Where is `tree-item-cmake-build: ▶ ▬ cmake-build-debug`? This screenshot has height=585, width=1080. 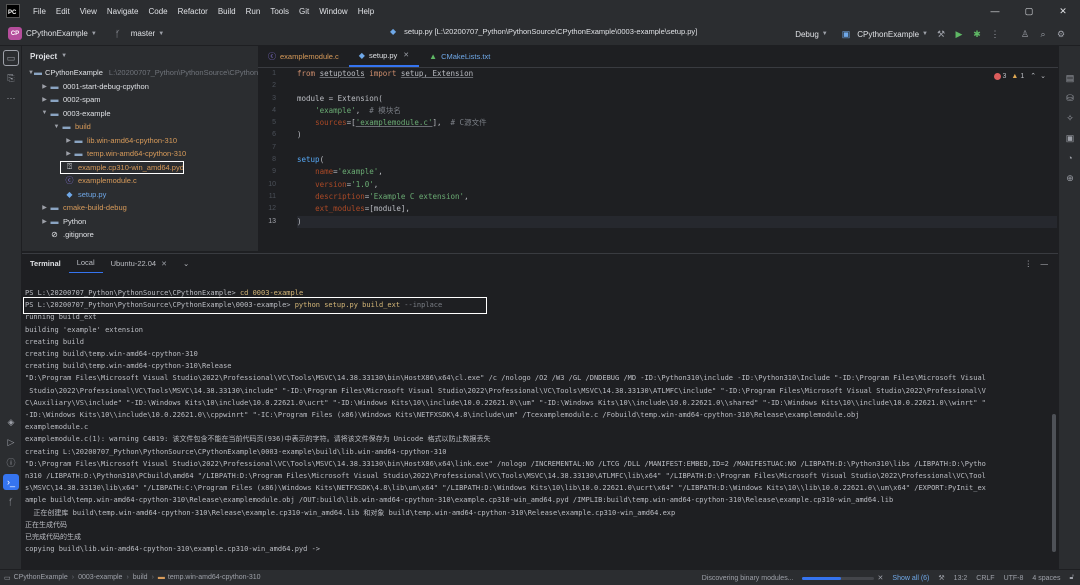 tree-item-cmake-build: ▶ ▬ cmake-build-debug is located at coordinates (140, 208).